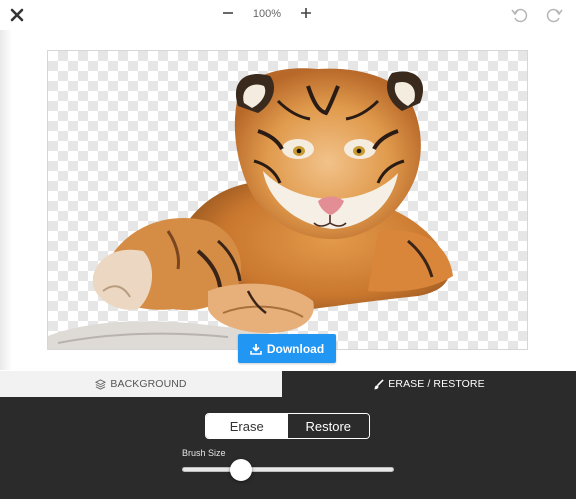  I want to click on mode-toggle: Erase Restore, so click(287, 426).